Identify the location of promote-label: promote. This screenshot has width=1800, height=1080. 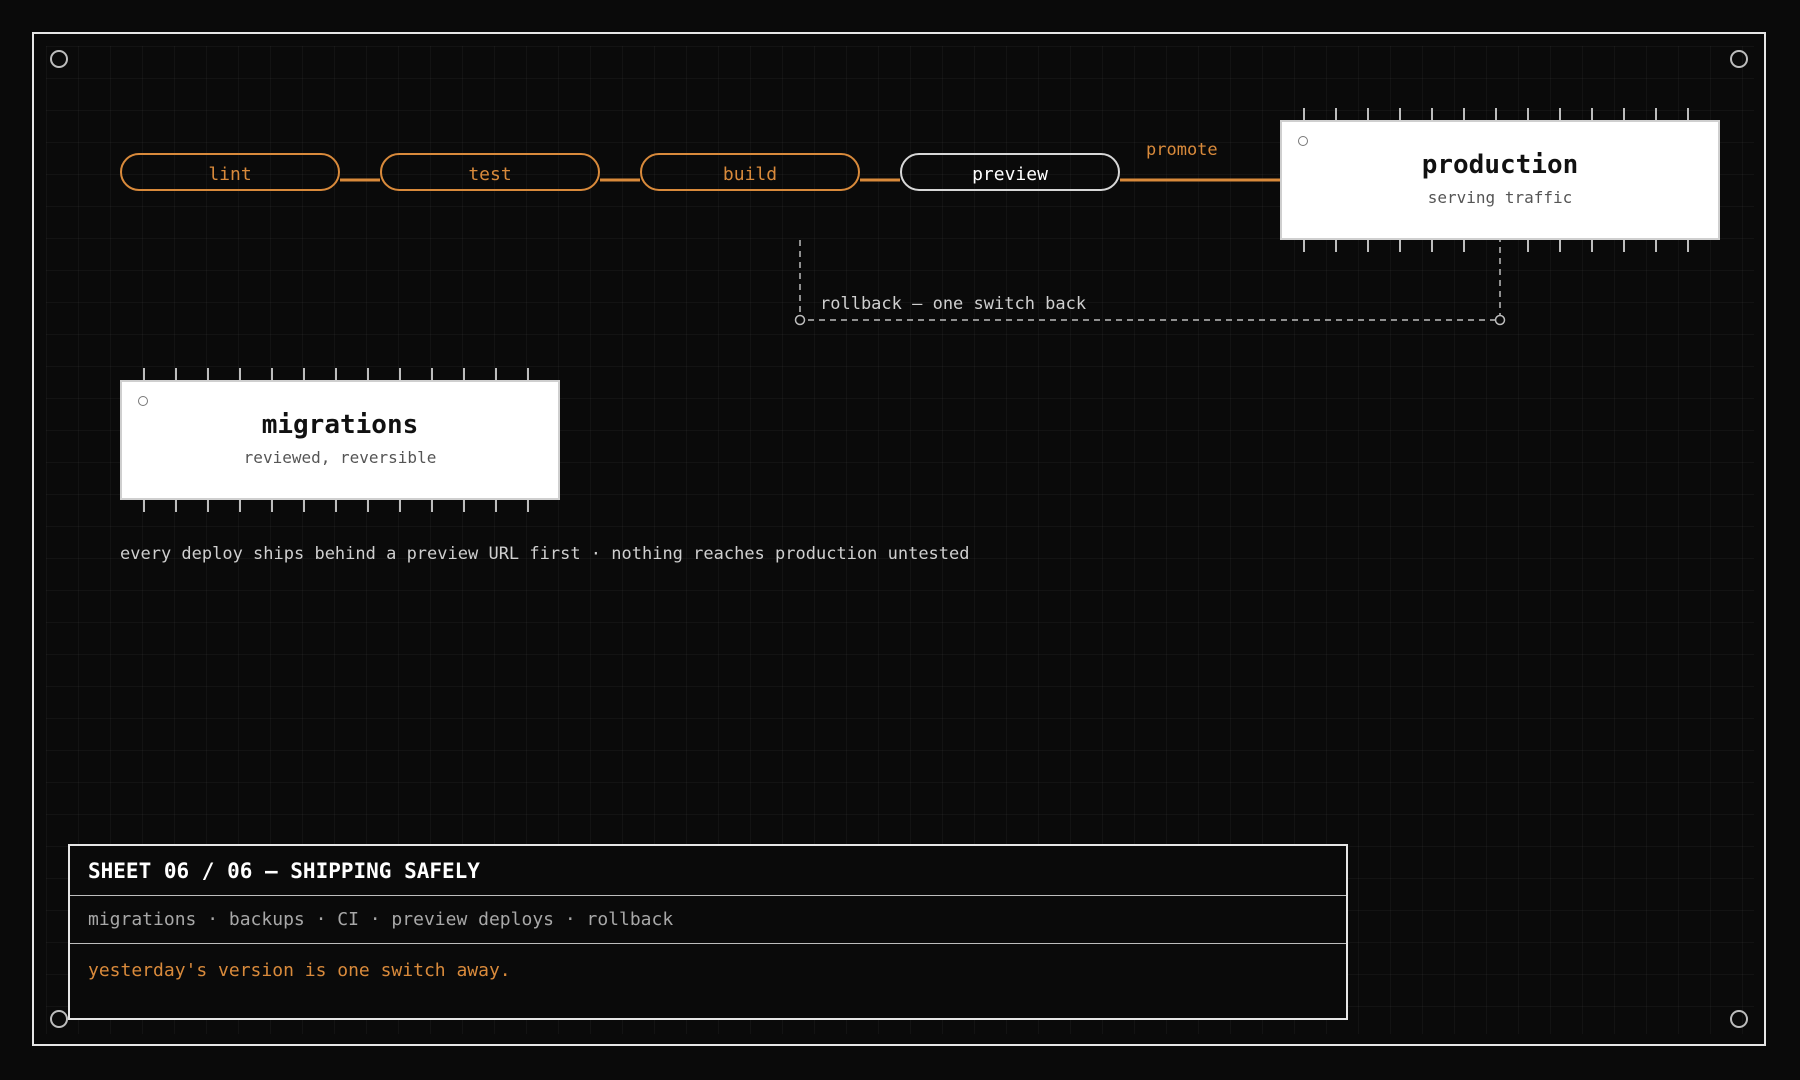
(1182, 150).